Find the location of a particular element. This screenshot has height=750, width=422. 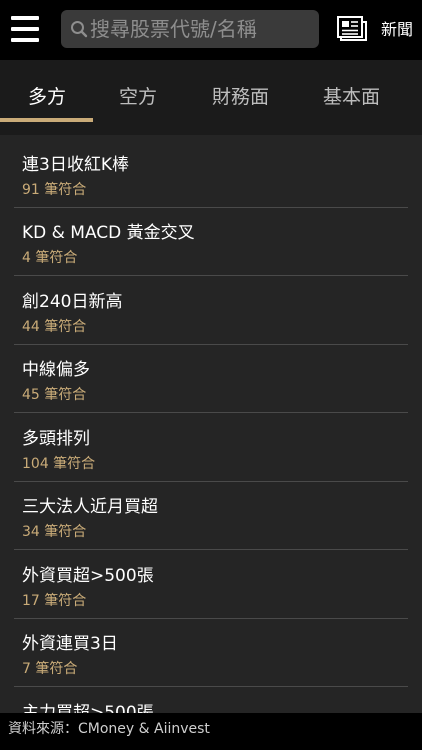

list-item-title: 外資連買3日 is located at coordinates (70, 644).